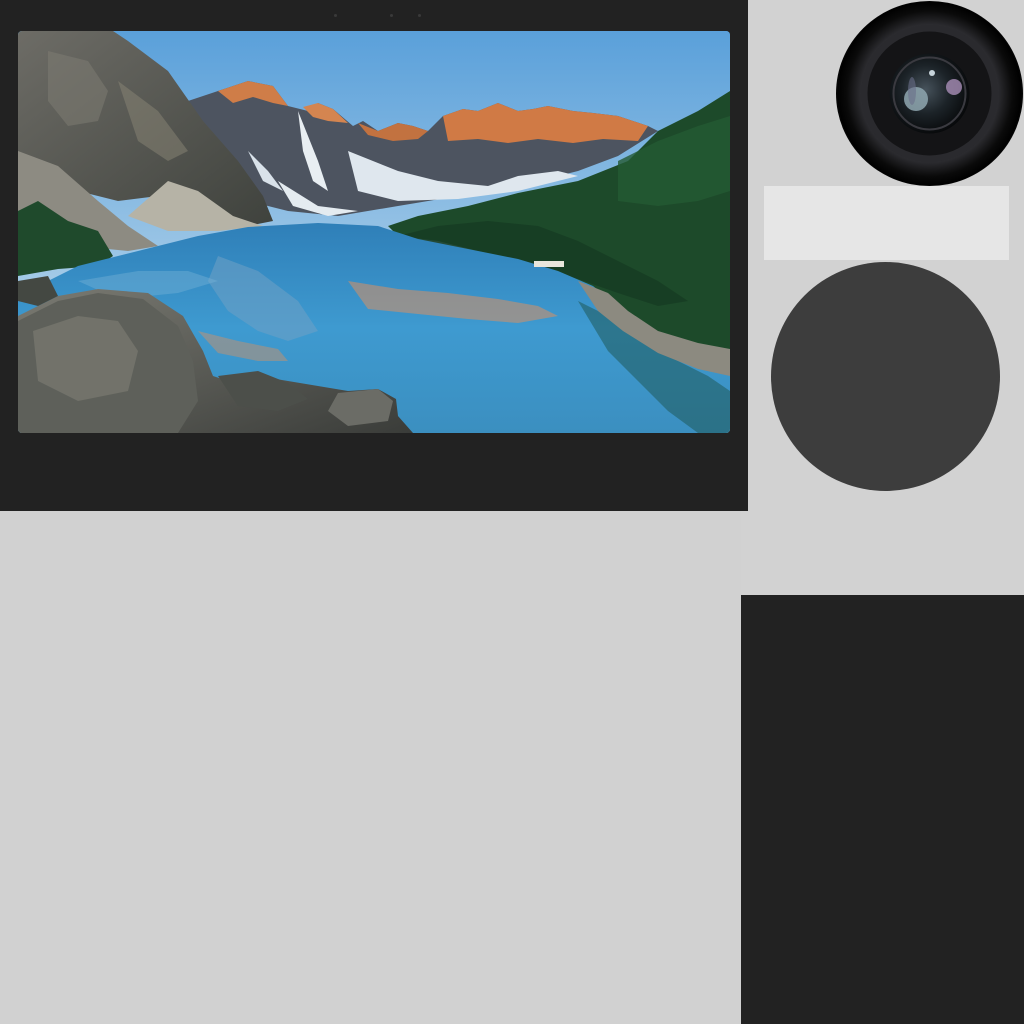 Image resolution: width=1024 pixels, height=1024 pixels. What do you see at coordinates (380, 16) in the screenshot?
I see `sensor-dots` at bounding box center [380, 16].